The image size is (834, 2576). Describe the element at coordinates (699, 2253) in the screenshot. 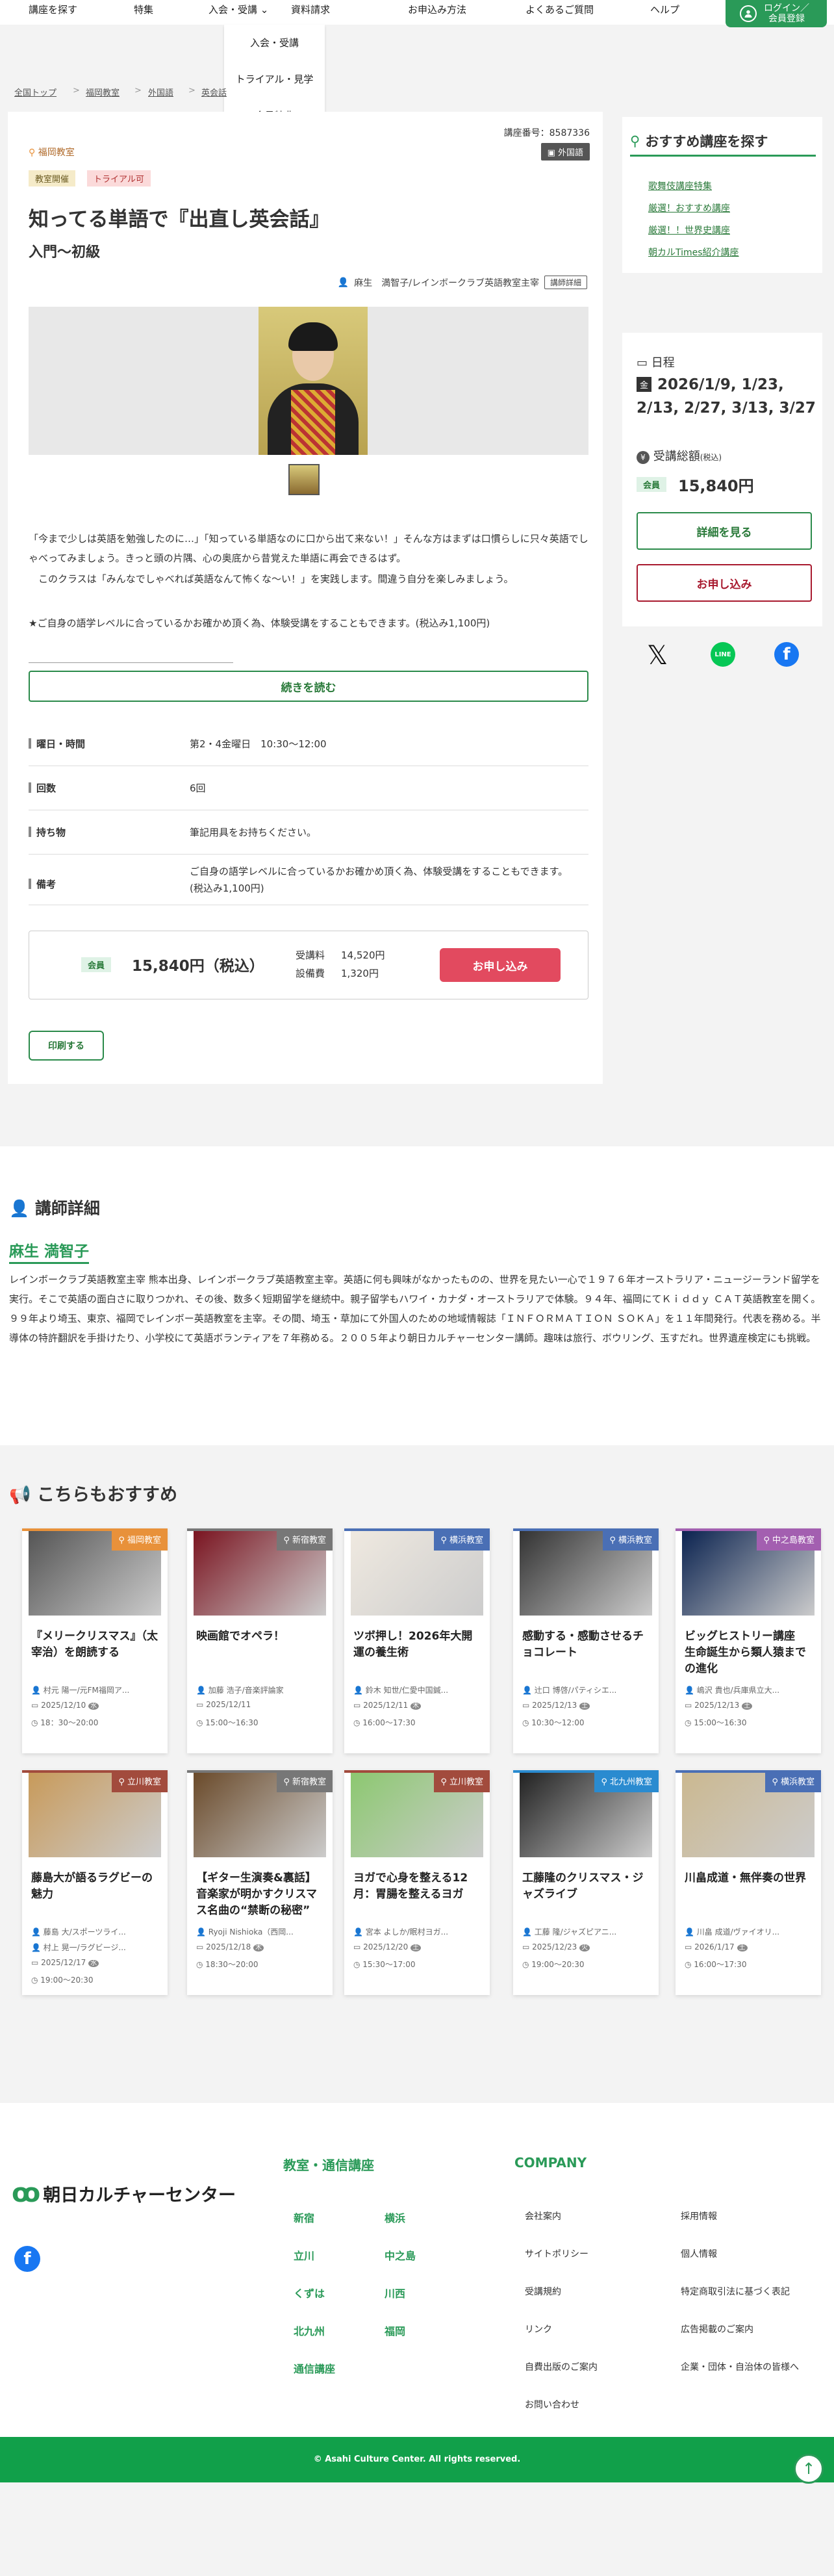

I see `footer-company-link: 個人情報` at that location.